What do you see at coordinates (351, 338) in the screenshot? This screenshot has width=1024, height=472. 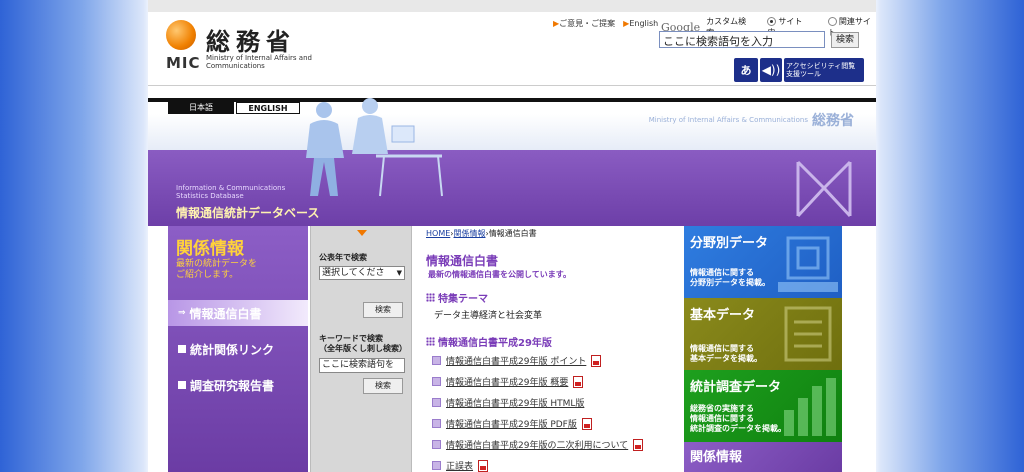 I see `keyword-label-line1: キーワードで検索` at bounding box center [351, 338].